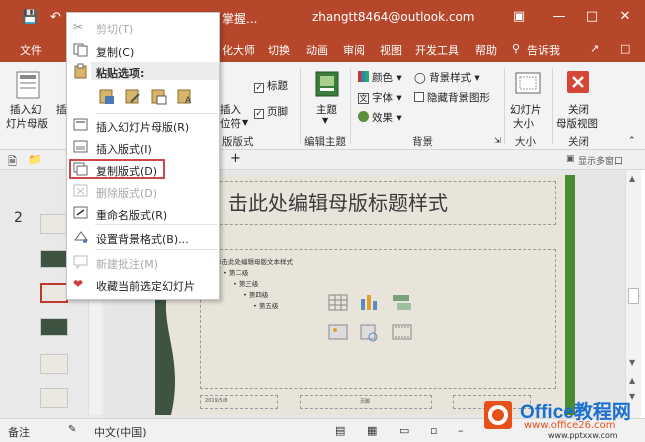 This screenshot has height=442, width=645. I want to click on tab-view: 视图, so click(391, 50).